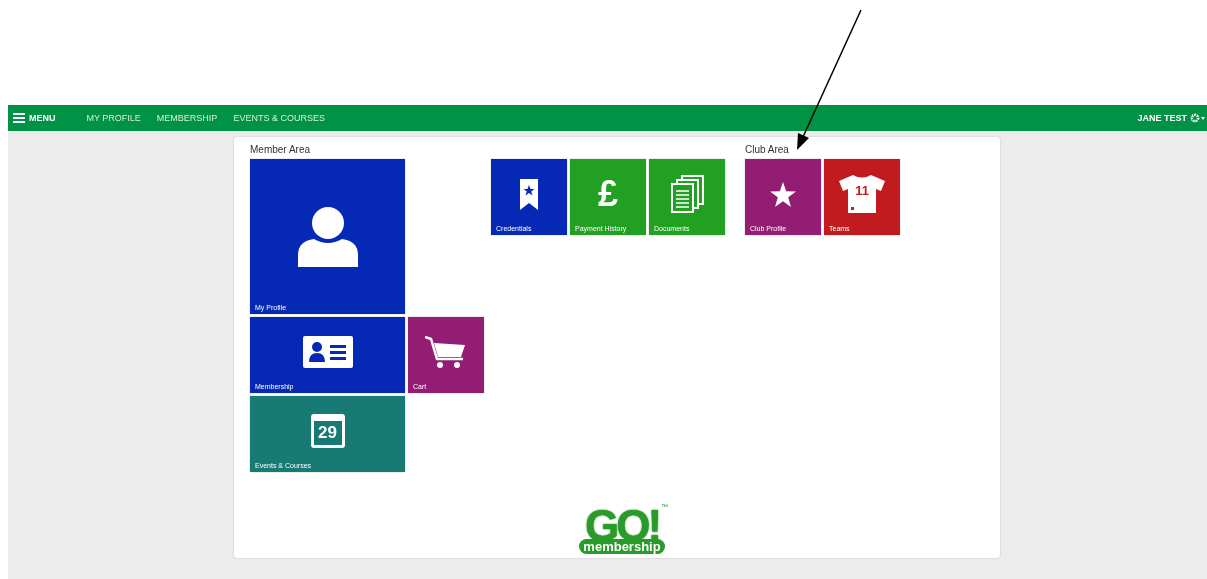  I want to click on bookmark-icon, so click(529, 194).